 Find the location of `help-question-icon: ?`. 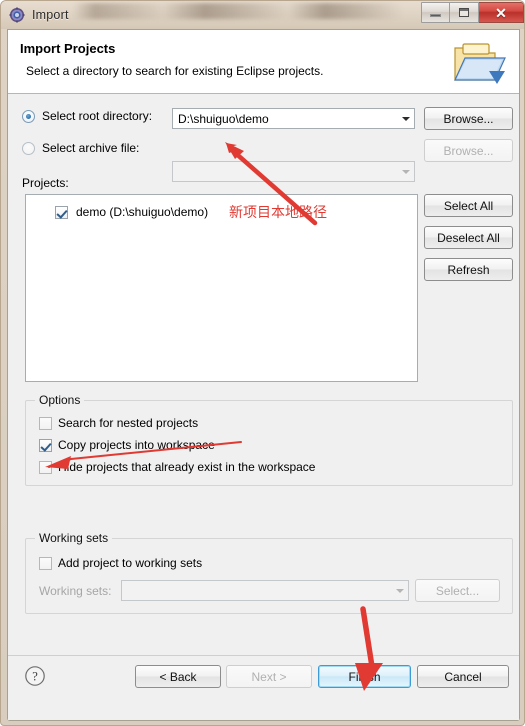

help-question-icon: ? is located at coordinates (35, 676).